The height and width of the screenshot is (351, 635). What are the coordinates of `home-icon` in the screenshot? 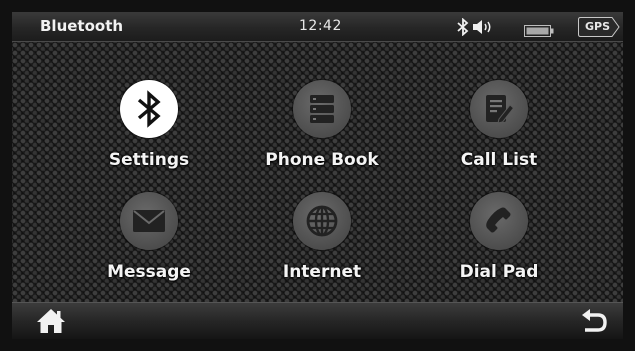 It's located at (51, 321).